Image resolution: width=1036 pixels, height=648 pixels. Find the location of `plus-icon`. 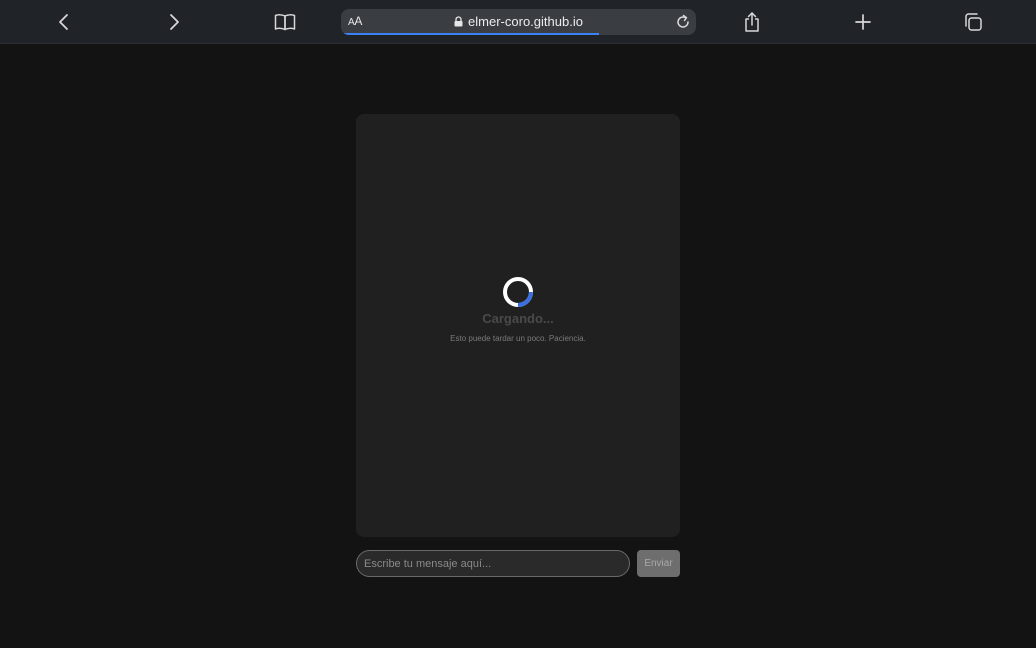

plus-icon is located at coordinates (863, 22).